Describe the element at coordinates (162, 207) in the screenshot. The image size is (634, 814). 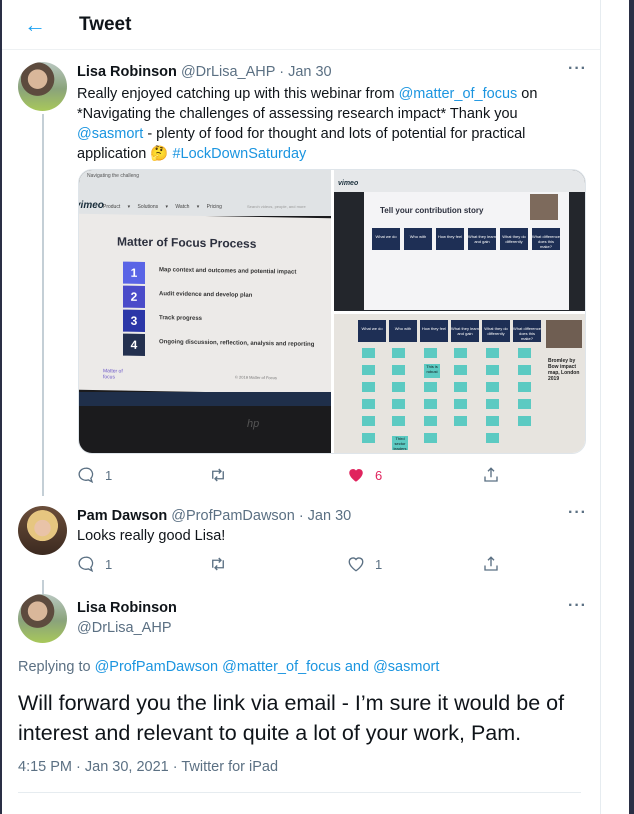
I see `vimeo-nav: Product ▾ Solutions ▾ Watch ▾ Pricing` at that location.